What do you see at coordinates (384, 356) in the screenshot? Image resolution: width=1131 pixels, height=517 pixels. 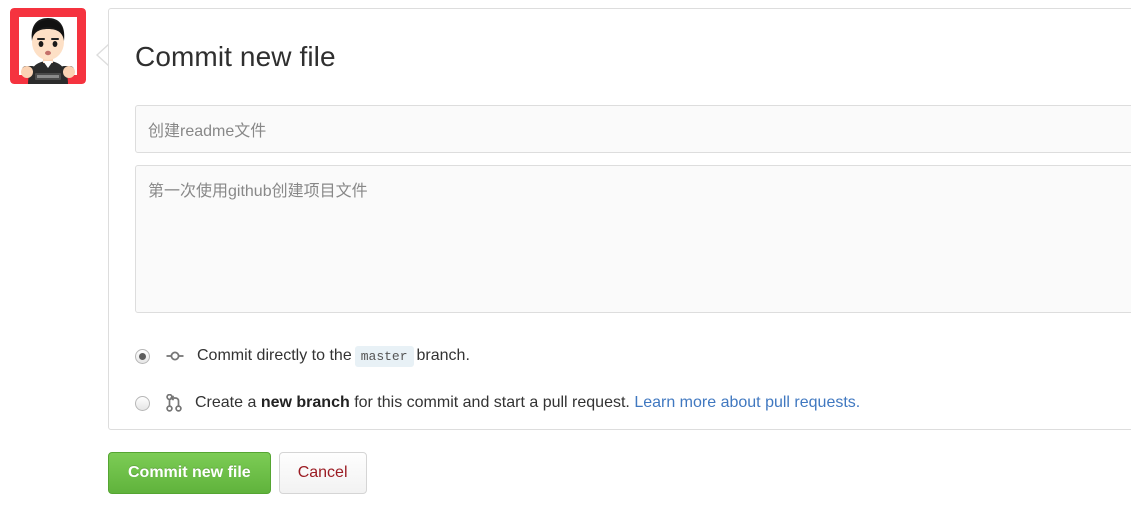 I see `branch-name-chip: master` at bounding box center [384, 356].